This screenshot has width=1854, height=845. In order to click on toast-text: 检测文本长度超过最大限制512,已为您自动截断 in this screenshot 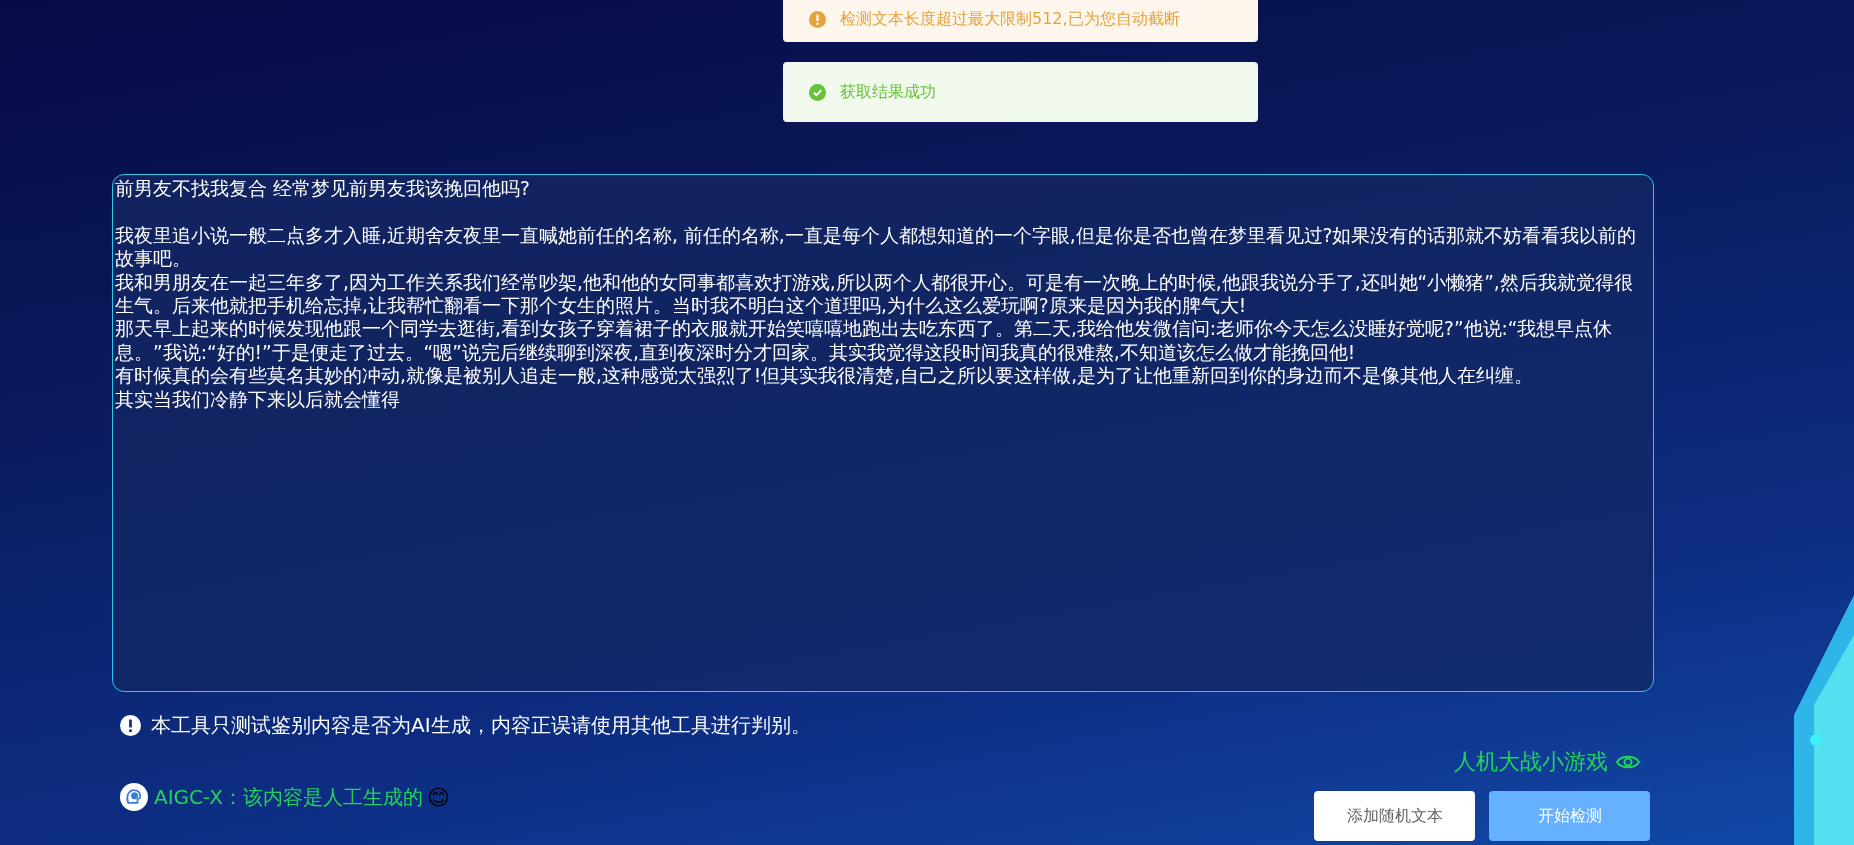, I will do `click(1010, 19)`.